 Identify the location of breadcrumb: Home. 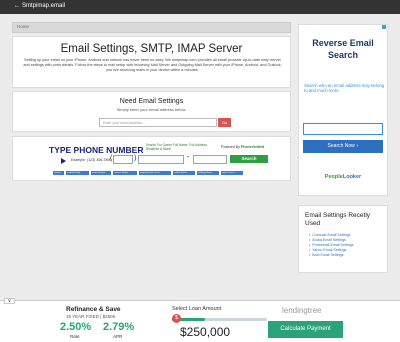
(151, 27).